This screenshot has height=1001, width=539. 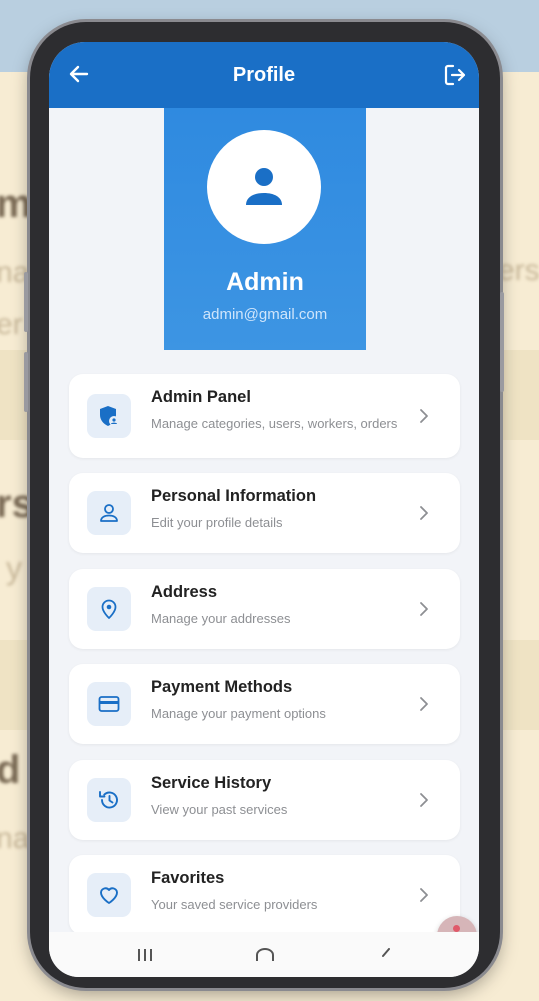 I want to click on avatar, so click(x=264, y=187).